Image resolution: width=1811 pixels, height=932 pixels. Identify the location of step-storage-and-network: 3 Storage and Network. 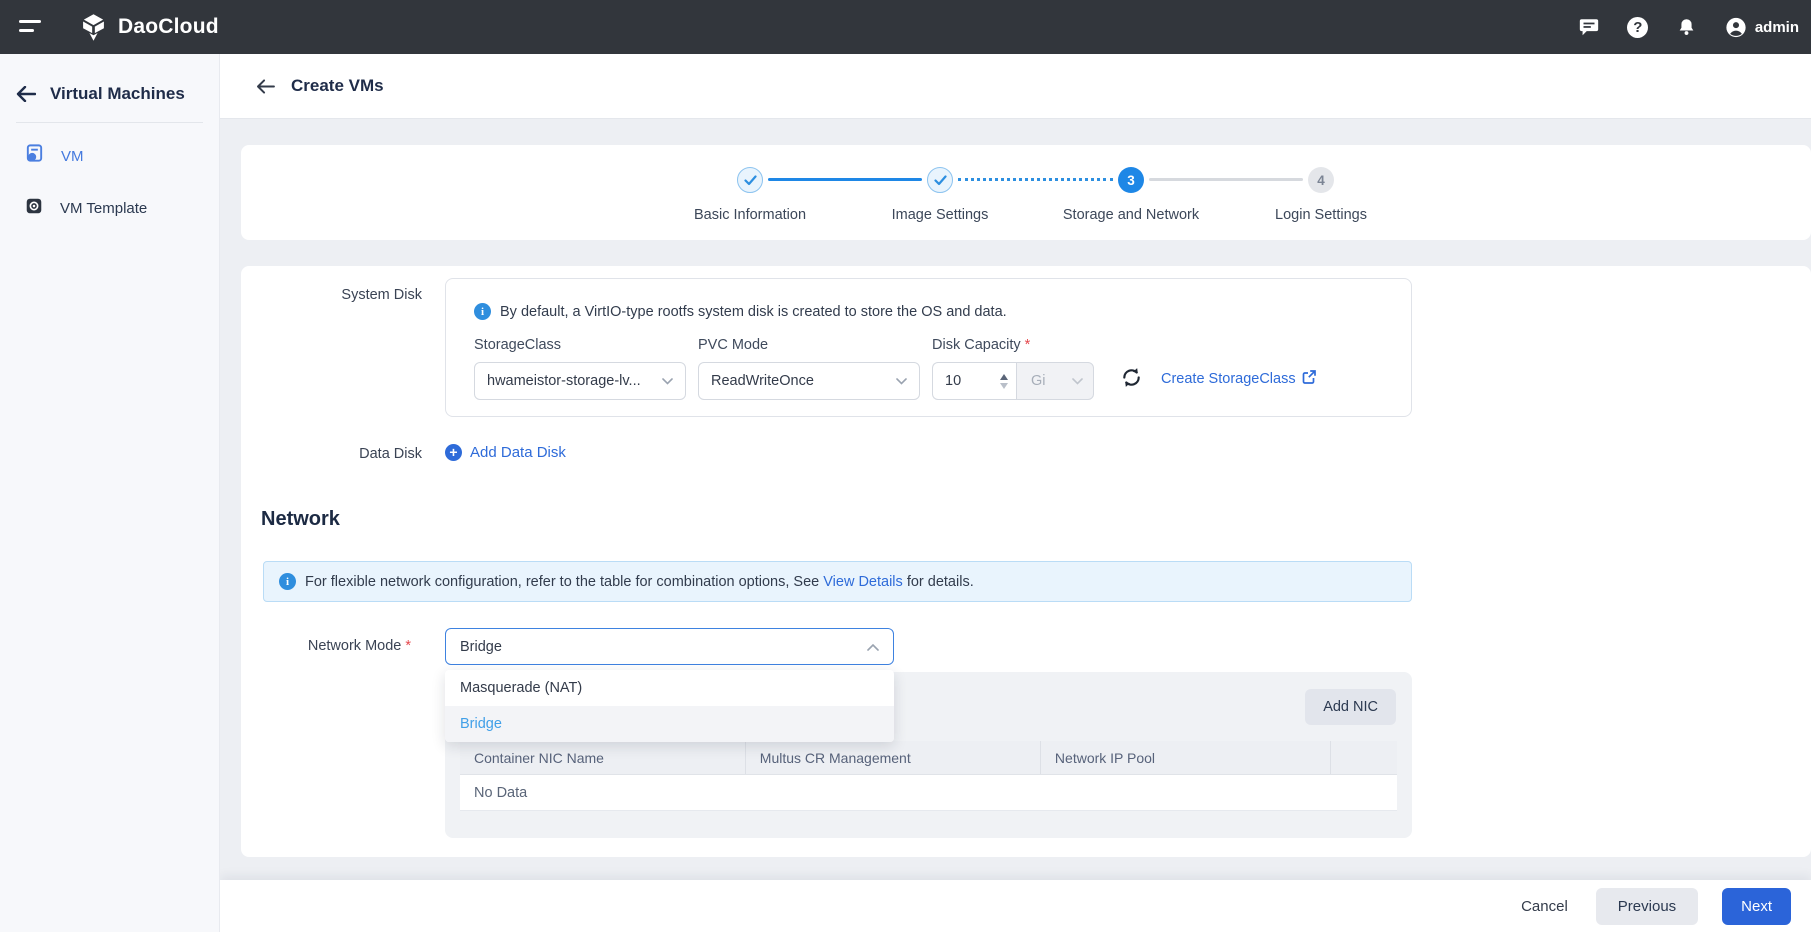
(1131, 195).